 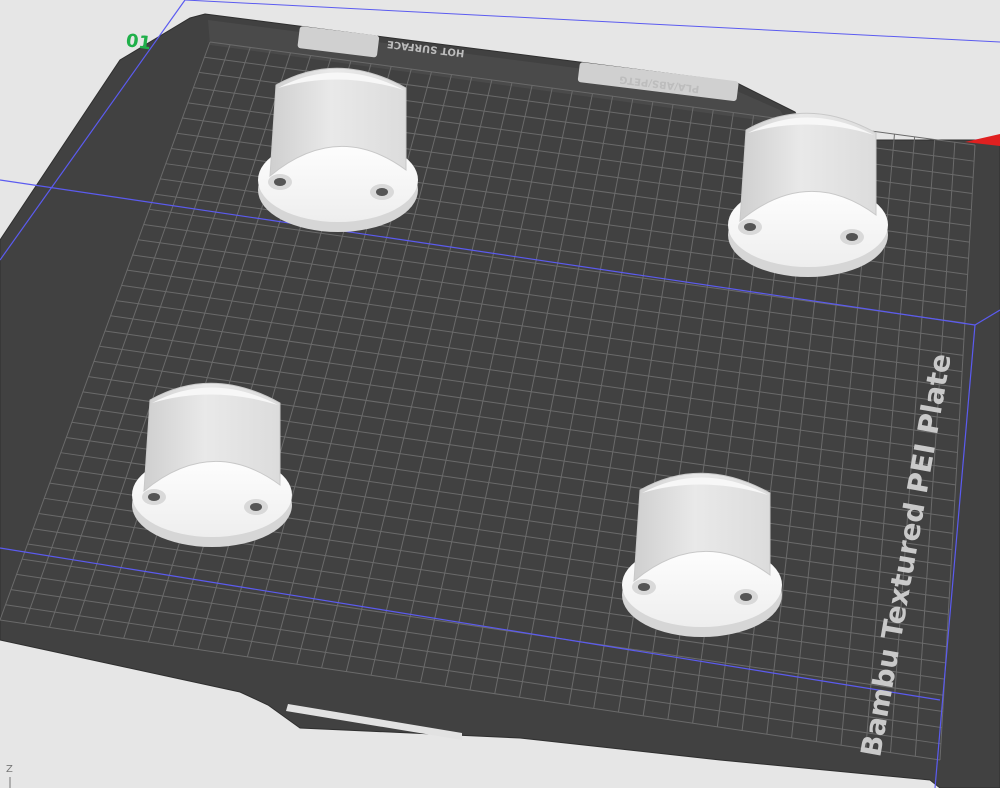 What do you see at coordinates (139, 42) in the screenshot?
I see `plate-number: 01` at bounding box center [139, 42].